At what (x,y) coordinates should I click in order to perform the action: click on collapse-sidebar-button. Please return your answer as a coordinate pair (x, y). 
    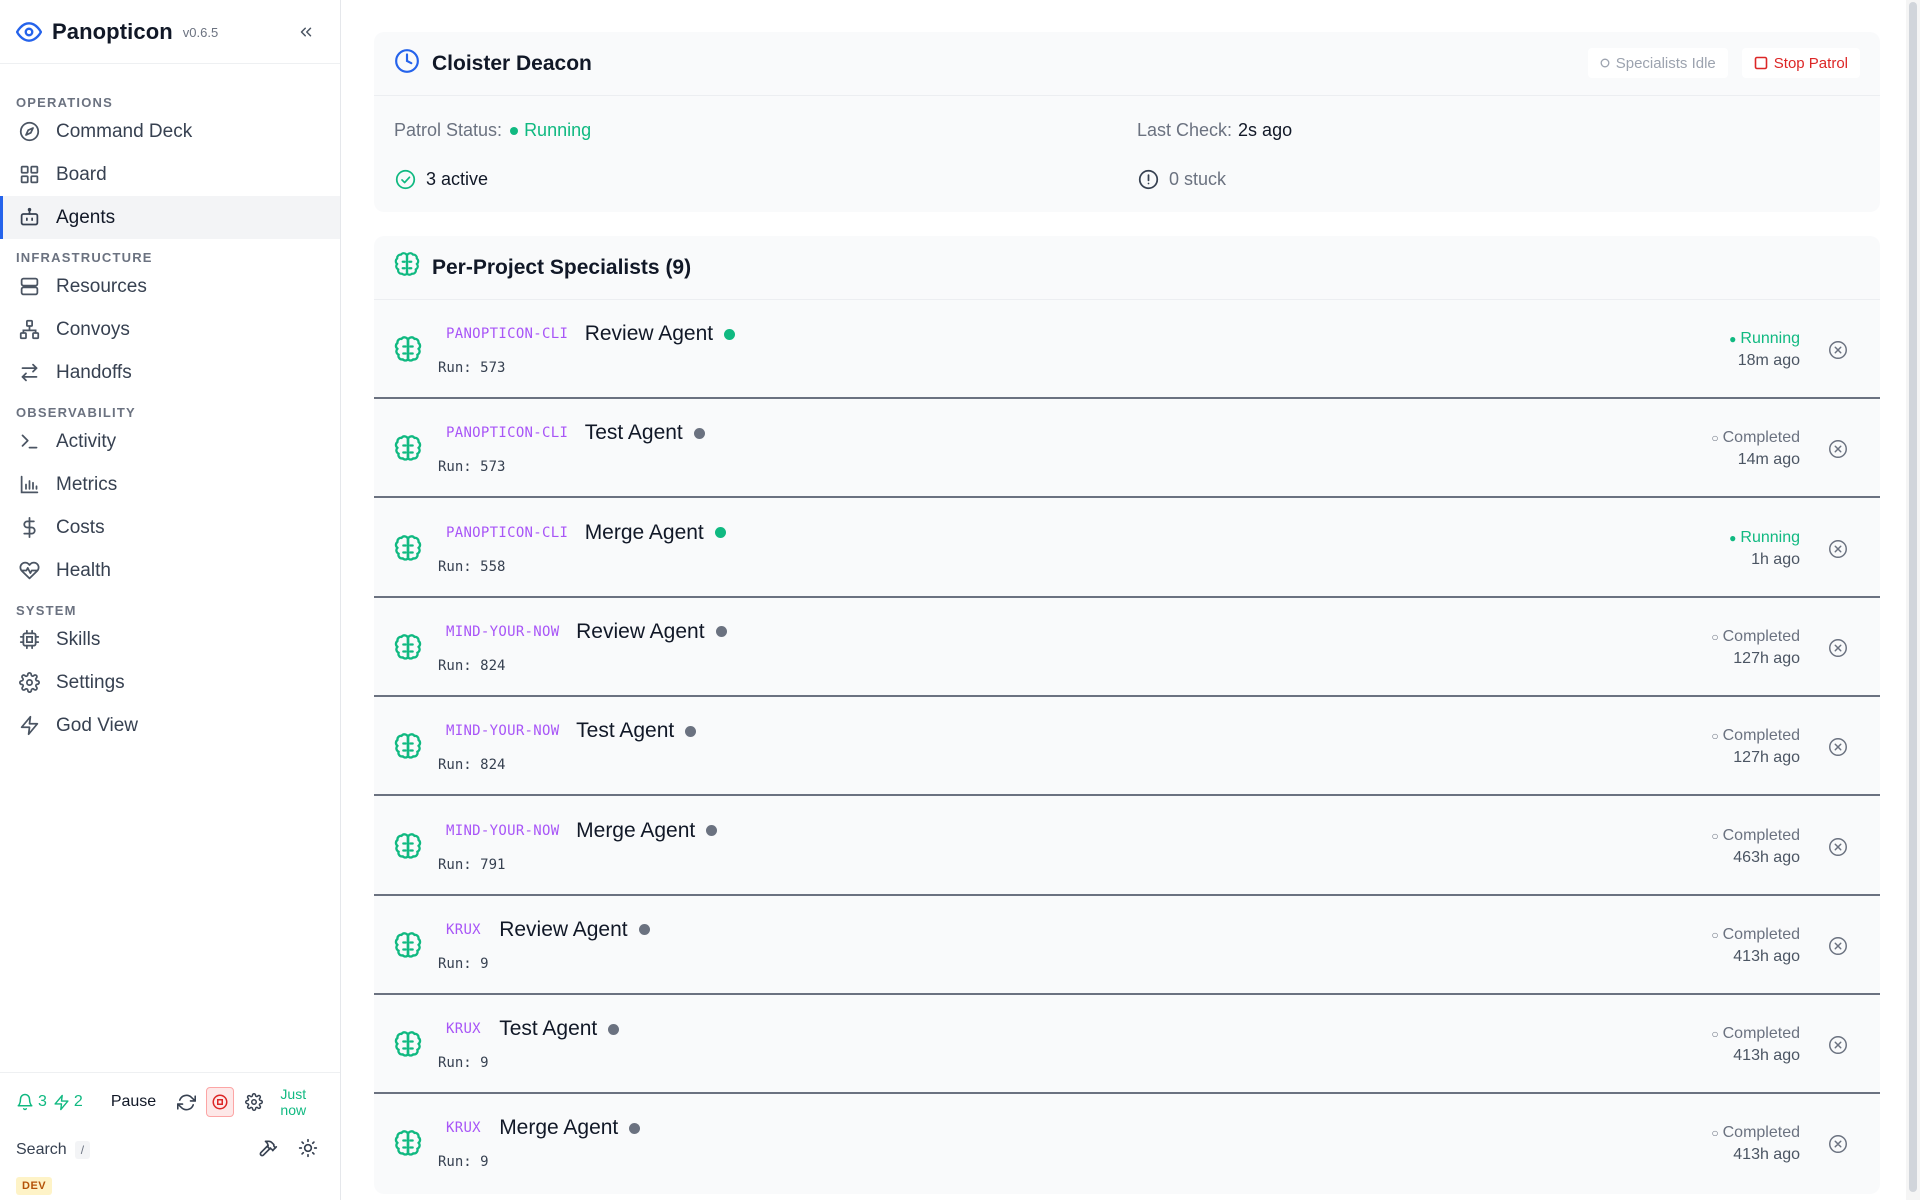
    Looking at the image, I should click on (306, 32).